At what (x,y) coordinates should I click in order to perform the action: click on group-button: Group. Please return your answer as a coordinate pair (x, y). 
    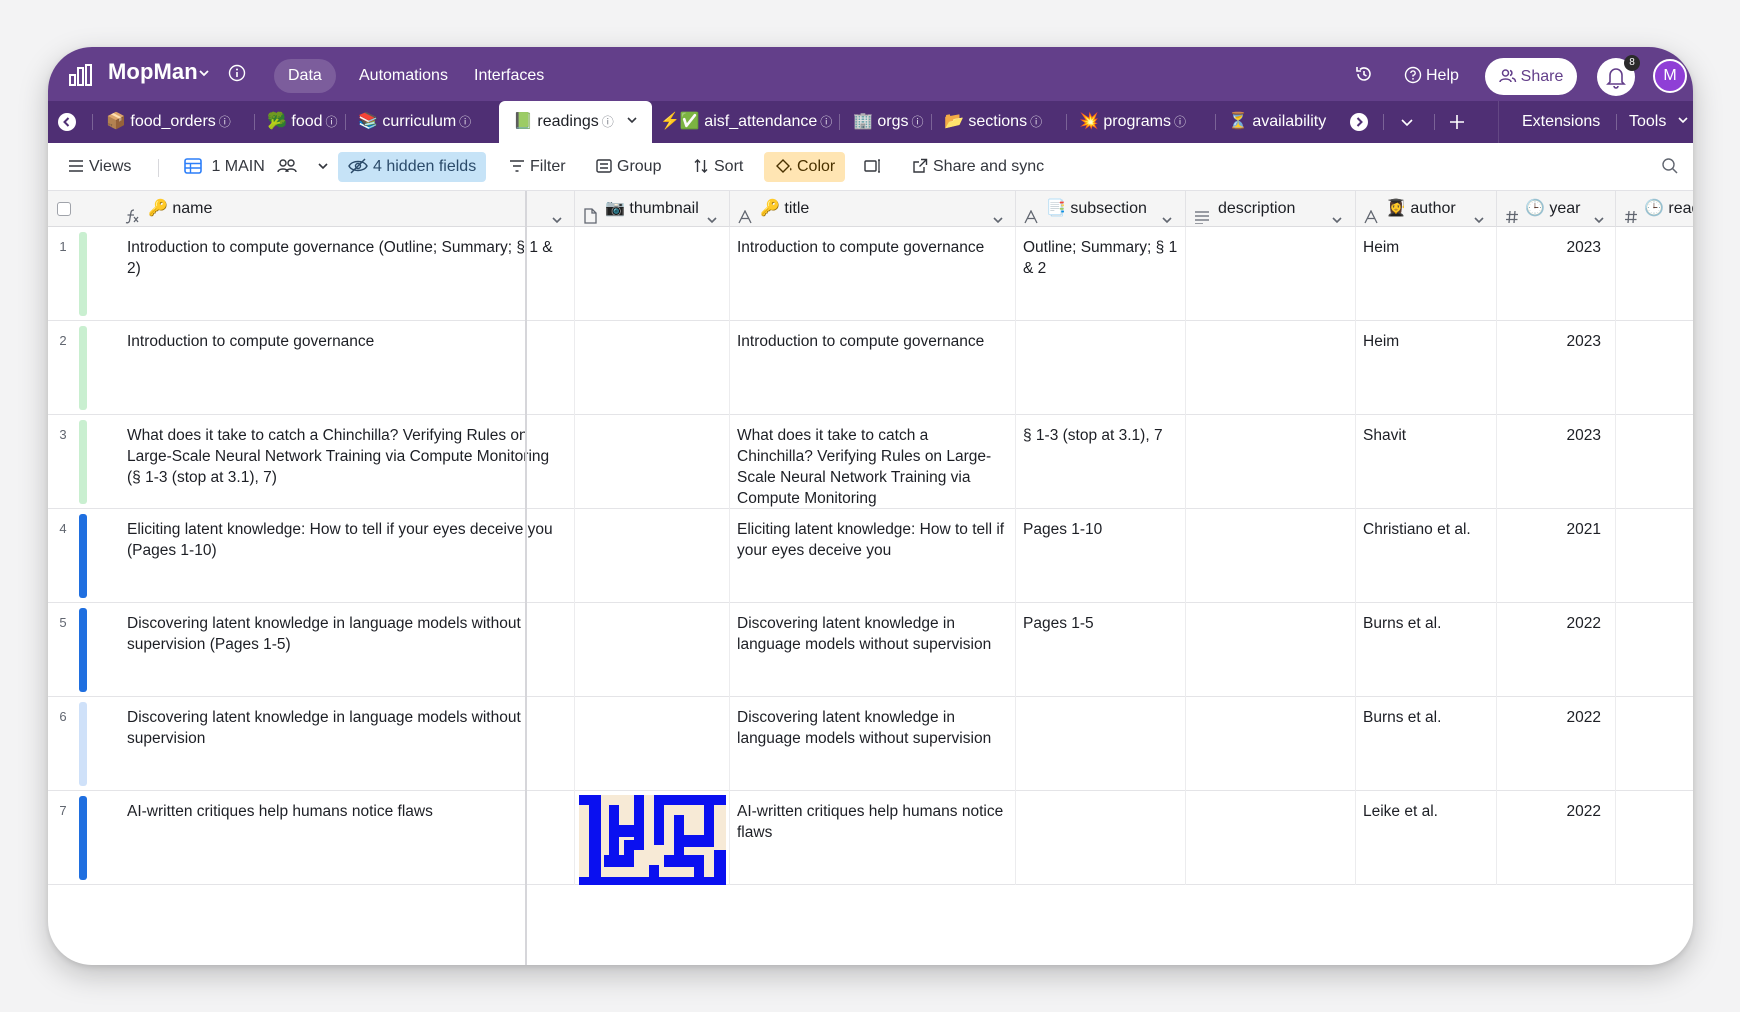
    Looking at the image, I should click on (628, 167).